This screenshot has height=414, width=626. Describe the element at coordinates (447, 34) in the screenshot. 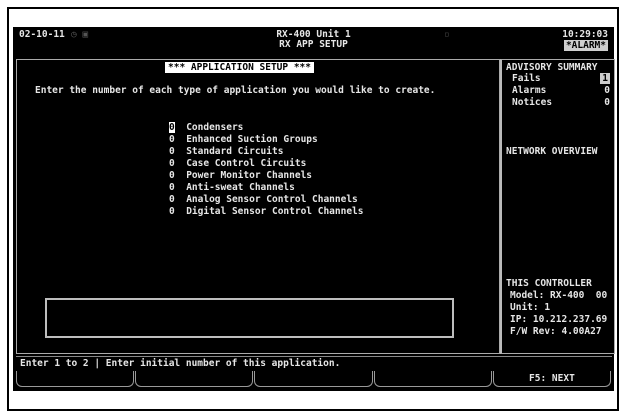

I see `lock-icon: ▫` at that location.